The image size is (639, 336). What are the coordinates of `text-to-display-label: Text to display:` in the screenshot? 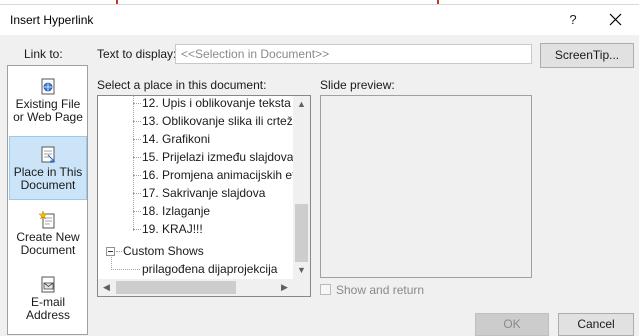 It's located at (137, 54).